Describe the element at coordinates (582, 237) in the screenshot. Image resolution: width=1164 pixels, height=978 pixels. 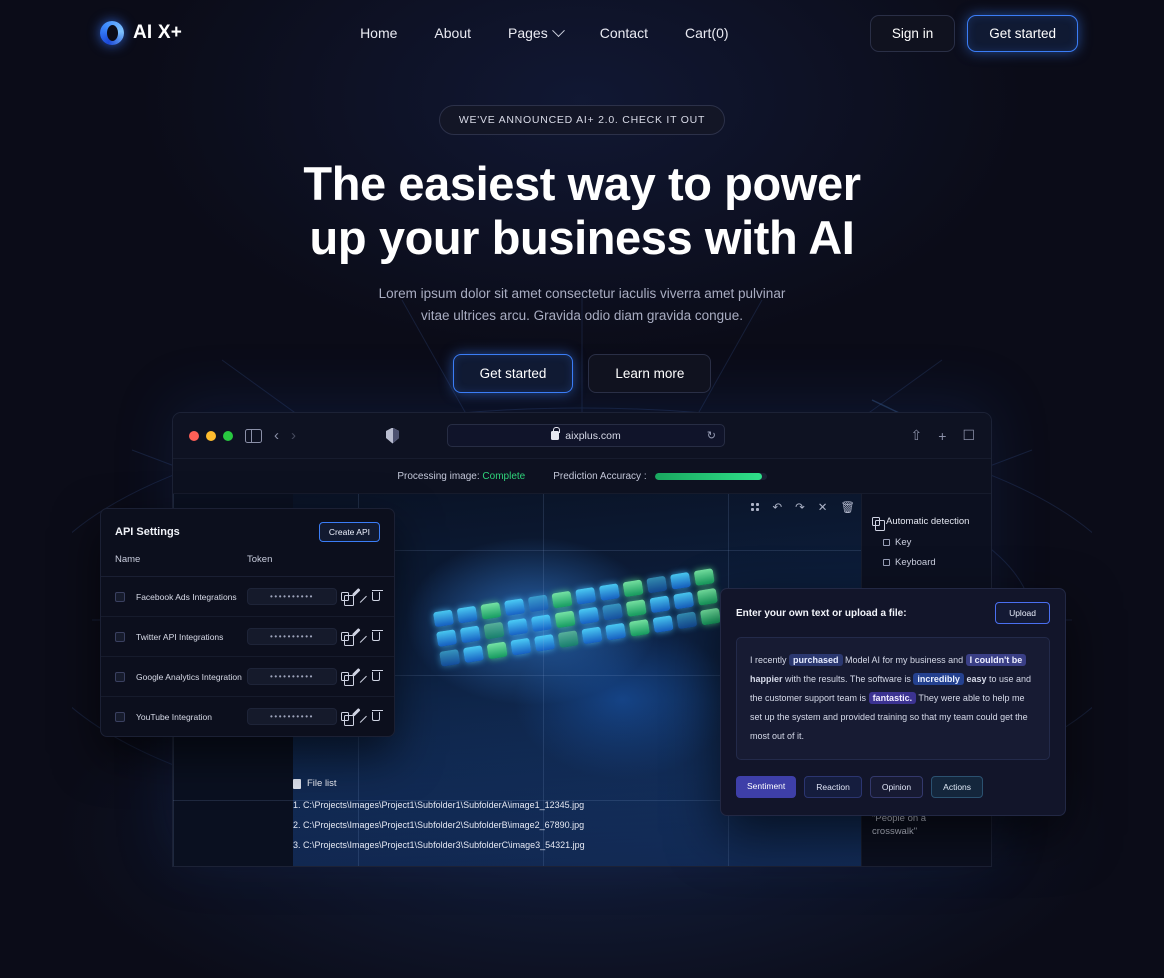
I see `headline-line-2: up your business with AI` at that location.